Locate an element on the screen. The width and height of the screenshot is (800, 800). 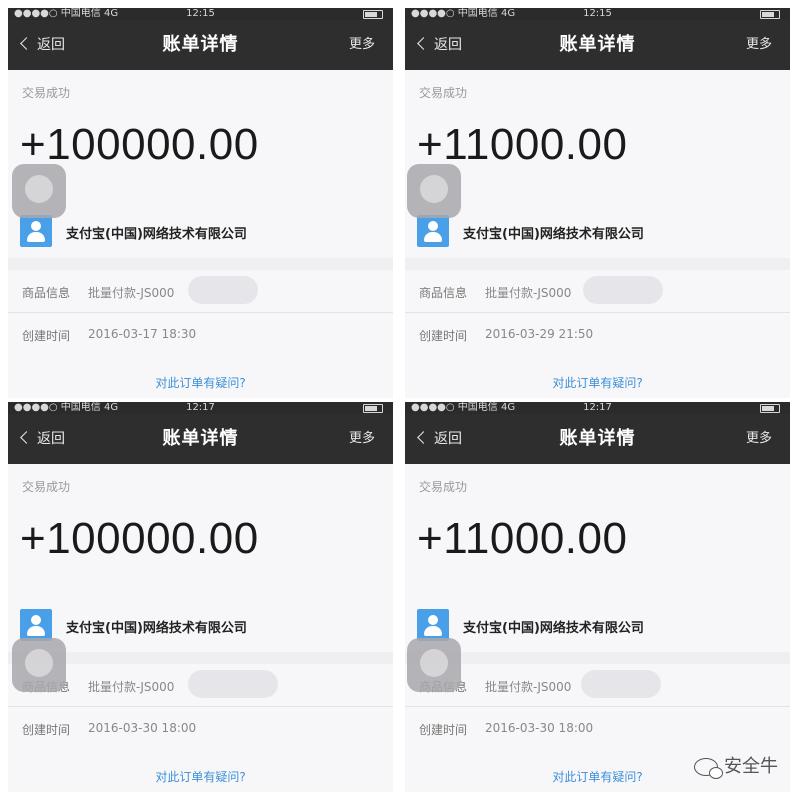
wechat-icon is located at coordinates (708, 768).